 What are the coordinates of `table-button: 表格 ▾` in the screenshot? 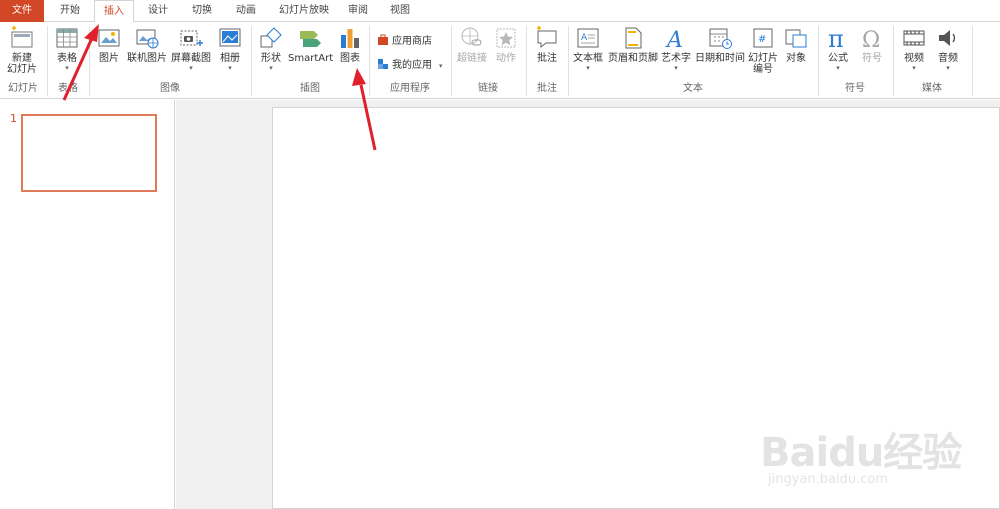 It's located at (67, 48).